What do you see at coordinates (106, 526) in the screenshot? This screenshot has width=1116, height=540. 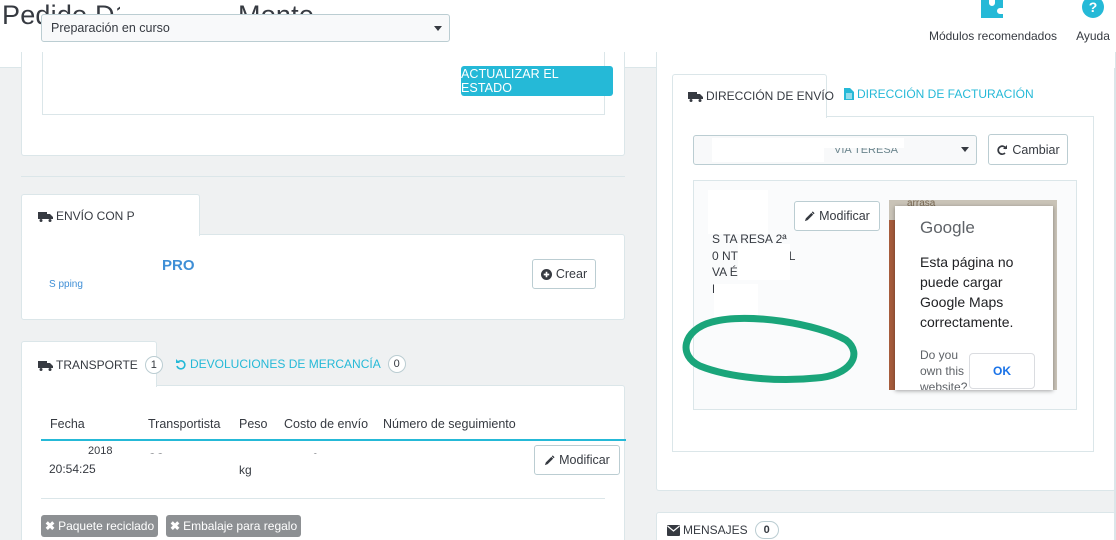 I see `recycled-package-label: Paquete reciclado` at bounding box center [106, 526].